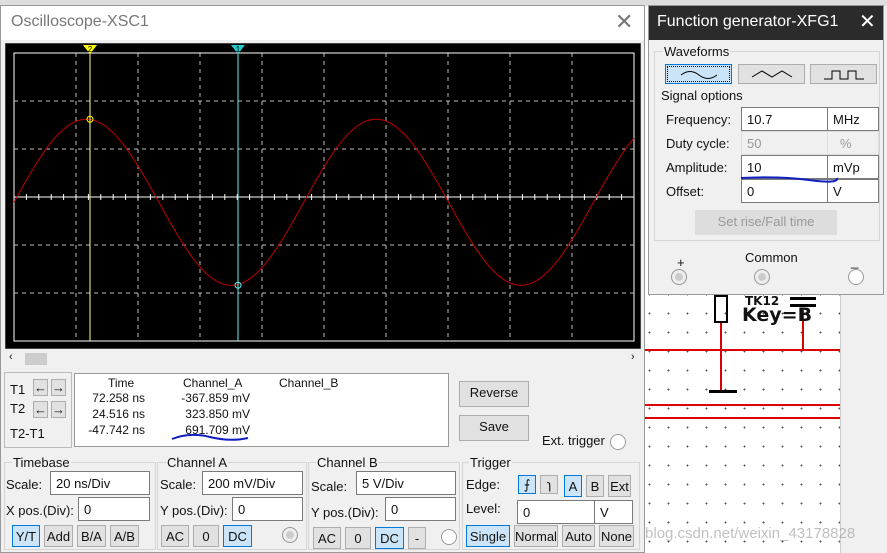 This screenshot has width=887, height=553. Describe the element at coordinates (856, 277) in the screenshot. I see `minus-terminal` at that location.